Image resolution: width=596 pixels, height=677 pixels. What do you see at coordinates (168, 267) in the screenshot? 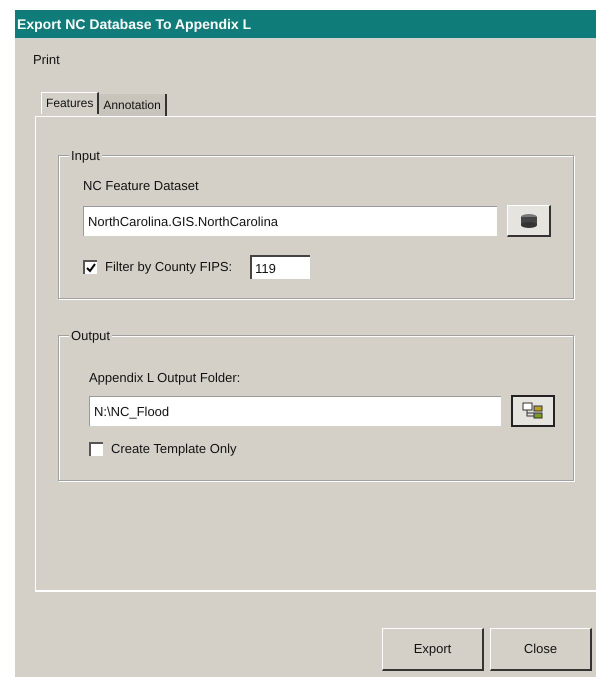
I see `checkbox-label: Filter by County FIPS:` at bounding box center [168, 267].